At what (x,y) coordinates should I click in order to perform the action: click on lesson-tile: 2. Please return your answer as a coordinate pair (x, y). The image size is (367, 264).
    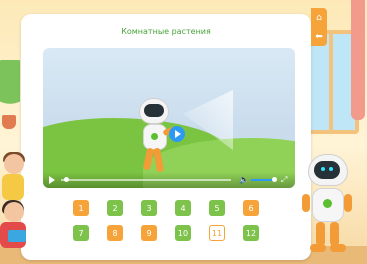
    Looking at the image, I should click on (115, 208).